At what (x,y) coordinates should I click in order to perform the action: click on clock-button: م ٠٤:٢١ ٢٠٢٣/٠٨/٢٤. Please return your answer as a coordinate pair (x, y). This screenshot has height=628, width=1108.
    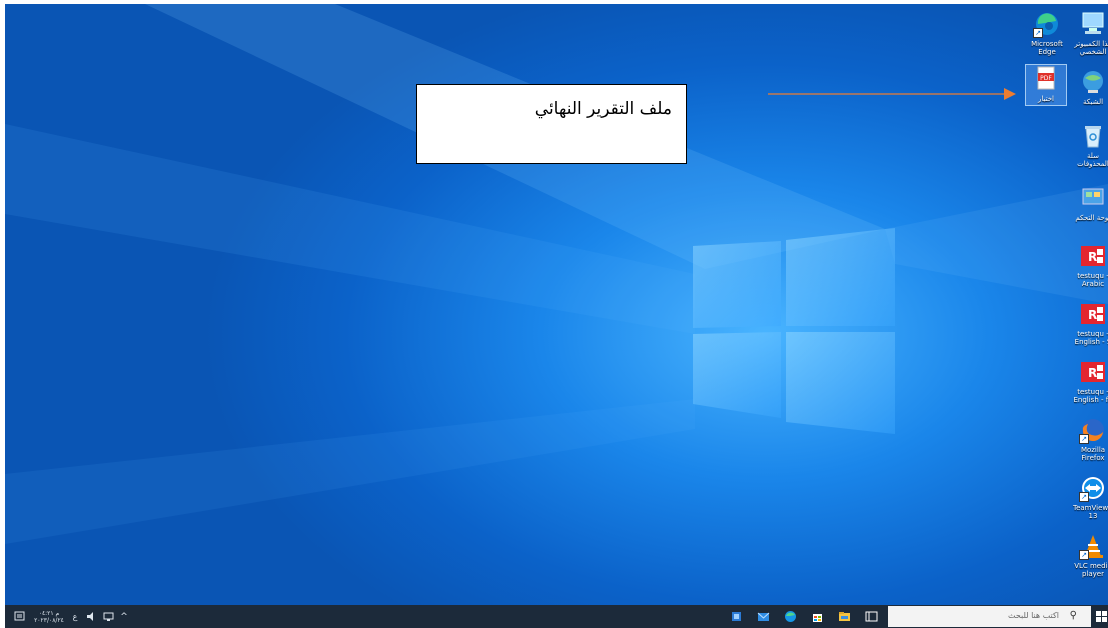
    Looking at the image, I should click on (49, 616).